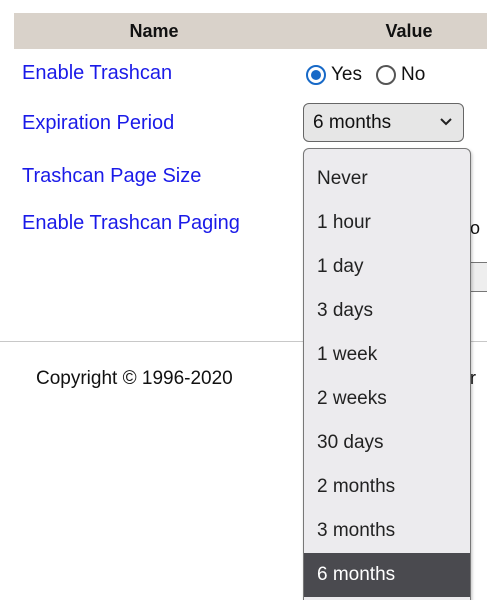 The width and height of the screenshot is (487, 600). Describe the element at coordinates (446, 122) in the screenshot. I see `chevron-down-icon` at that location.